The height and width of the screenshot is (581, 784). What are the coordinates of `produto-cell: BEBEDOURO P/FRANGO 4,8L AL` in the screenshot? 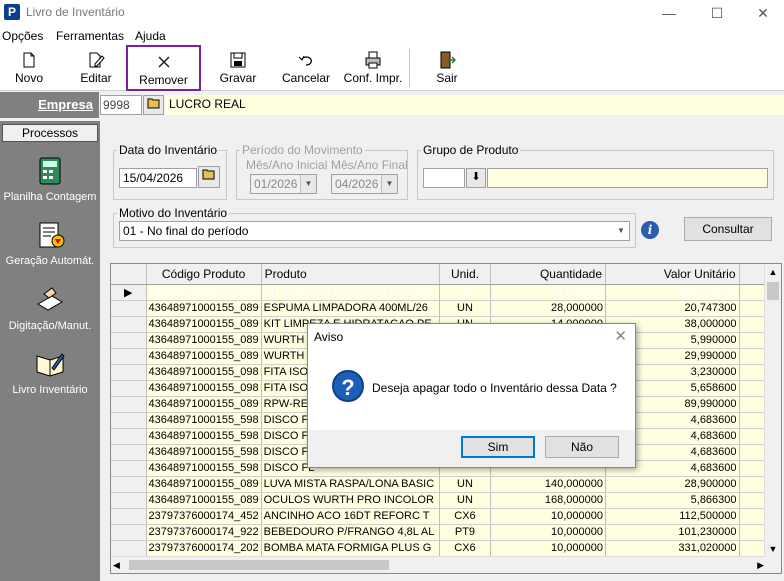 It's located at (350, 532).